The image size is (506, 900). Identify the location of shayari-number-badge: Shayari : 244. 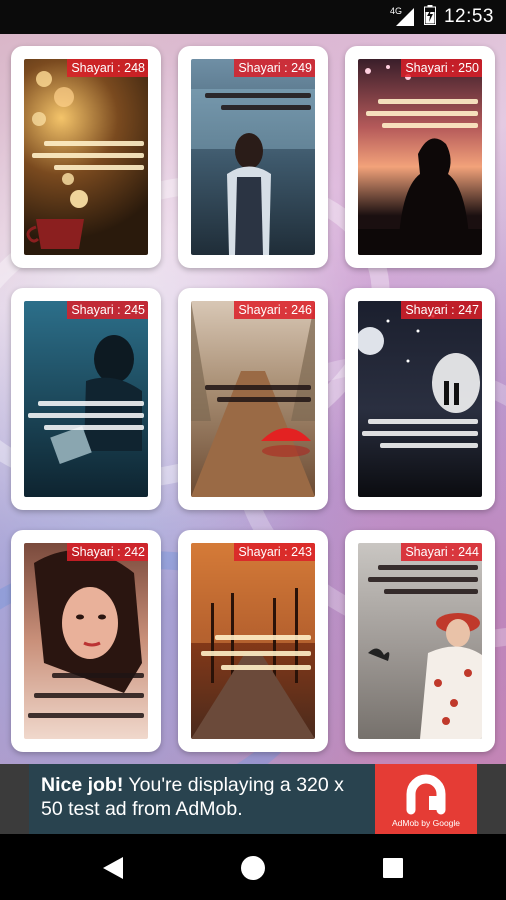
(441, 552).